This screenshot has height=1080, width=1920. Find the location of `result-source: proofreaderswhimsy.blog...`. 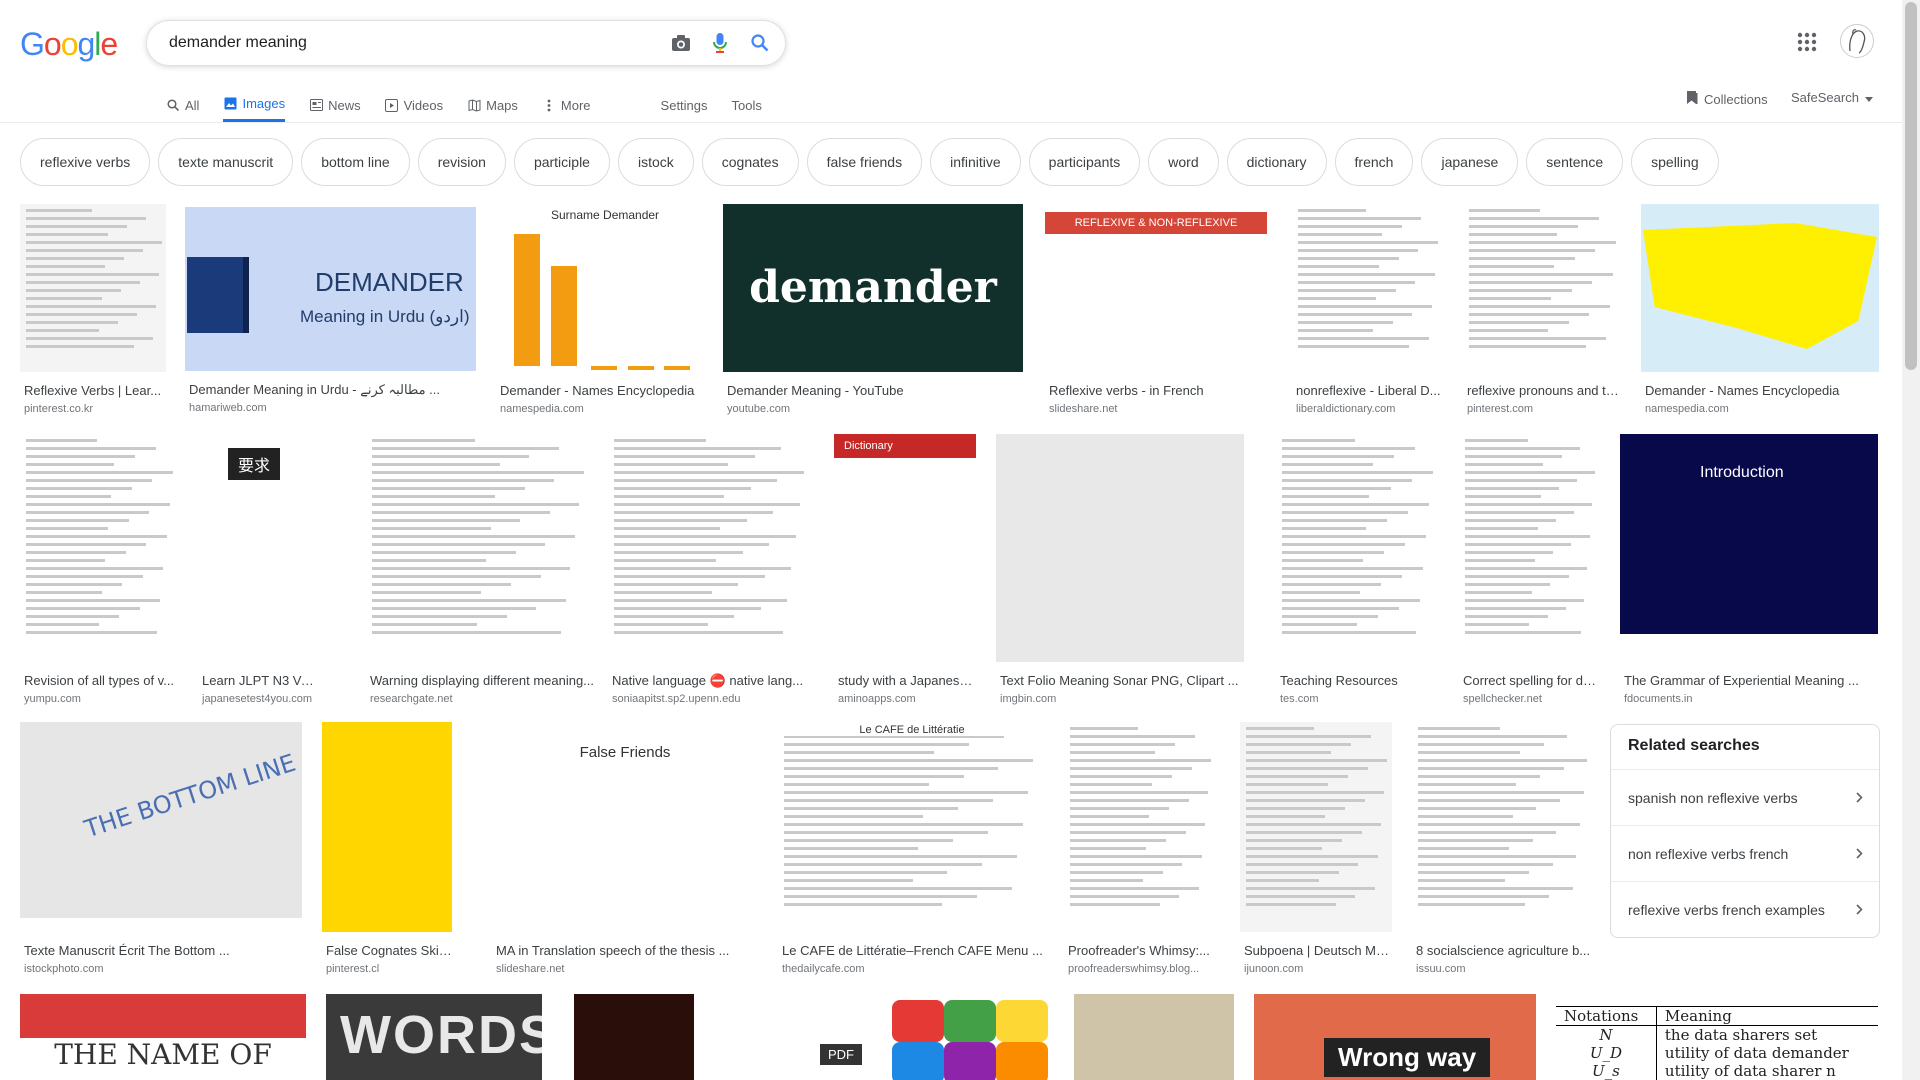

result-source: proofreaderswhimsy.blog... is located at coordinates (1142, 969).